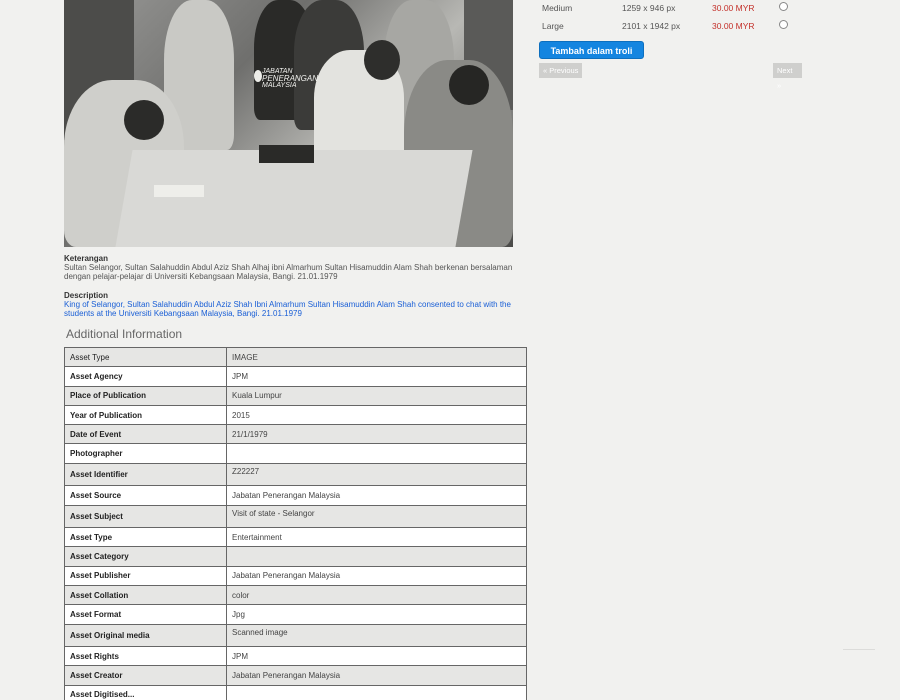 This screenshot has width=900, height=700. What do you see at coordinates (145, 415) in the screenshot?
I see `info-key: Year of Publication` at bounding box center [145, 415].